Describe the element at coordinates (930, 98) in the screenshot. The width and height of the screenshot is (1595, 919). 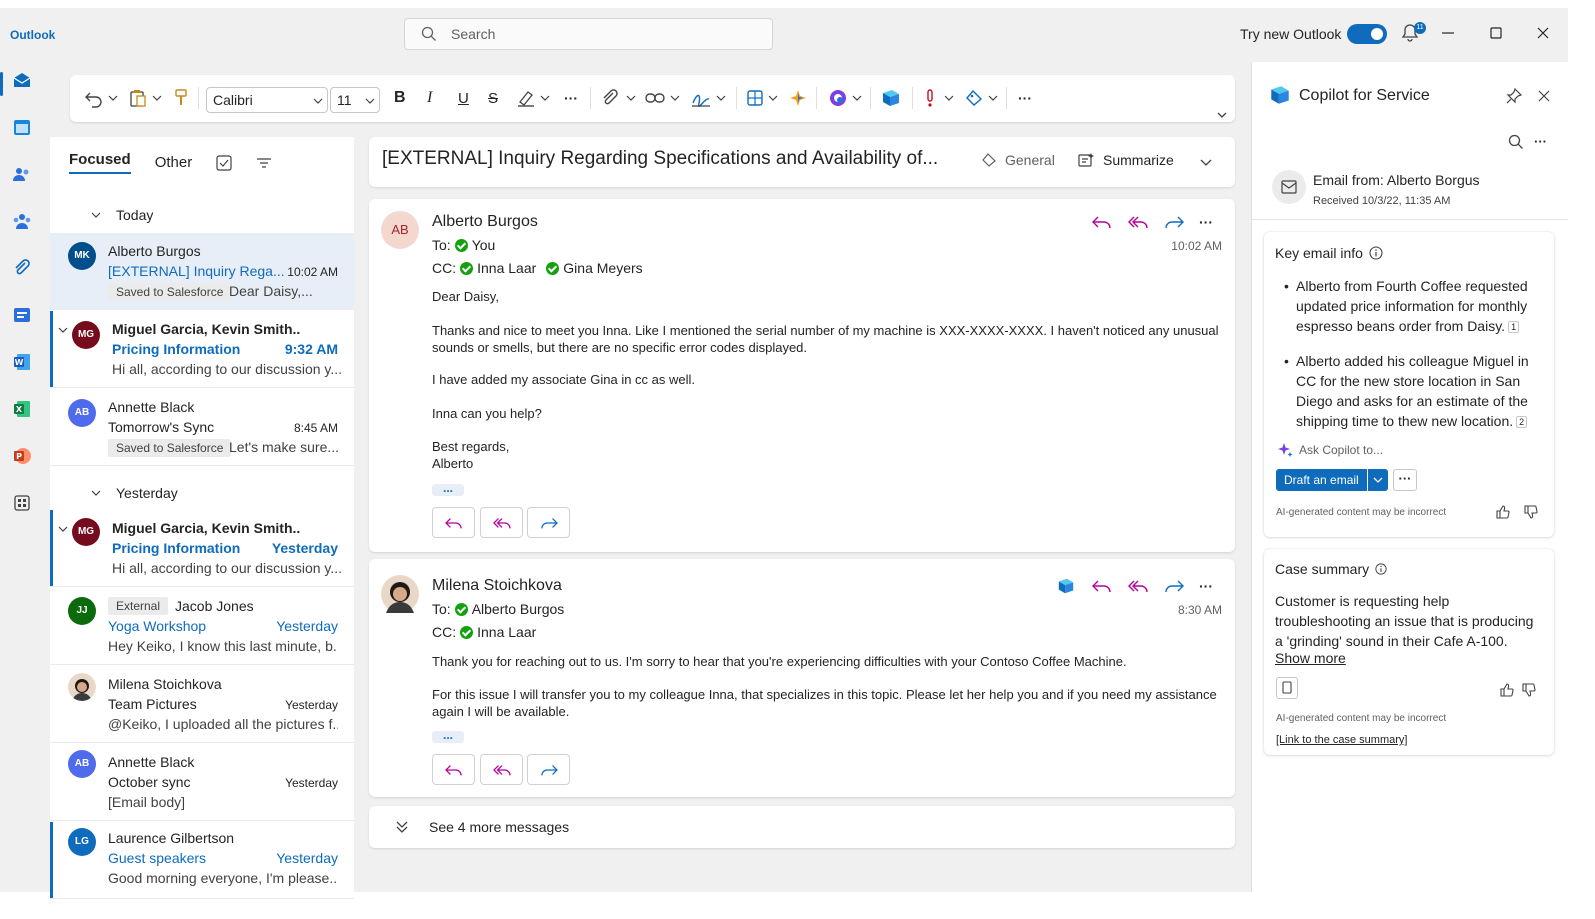
I see `importance-icon` at that location.